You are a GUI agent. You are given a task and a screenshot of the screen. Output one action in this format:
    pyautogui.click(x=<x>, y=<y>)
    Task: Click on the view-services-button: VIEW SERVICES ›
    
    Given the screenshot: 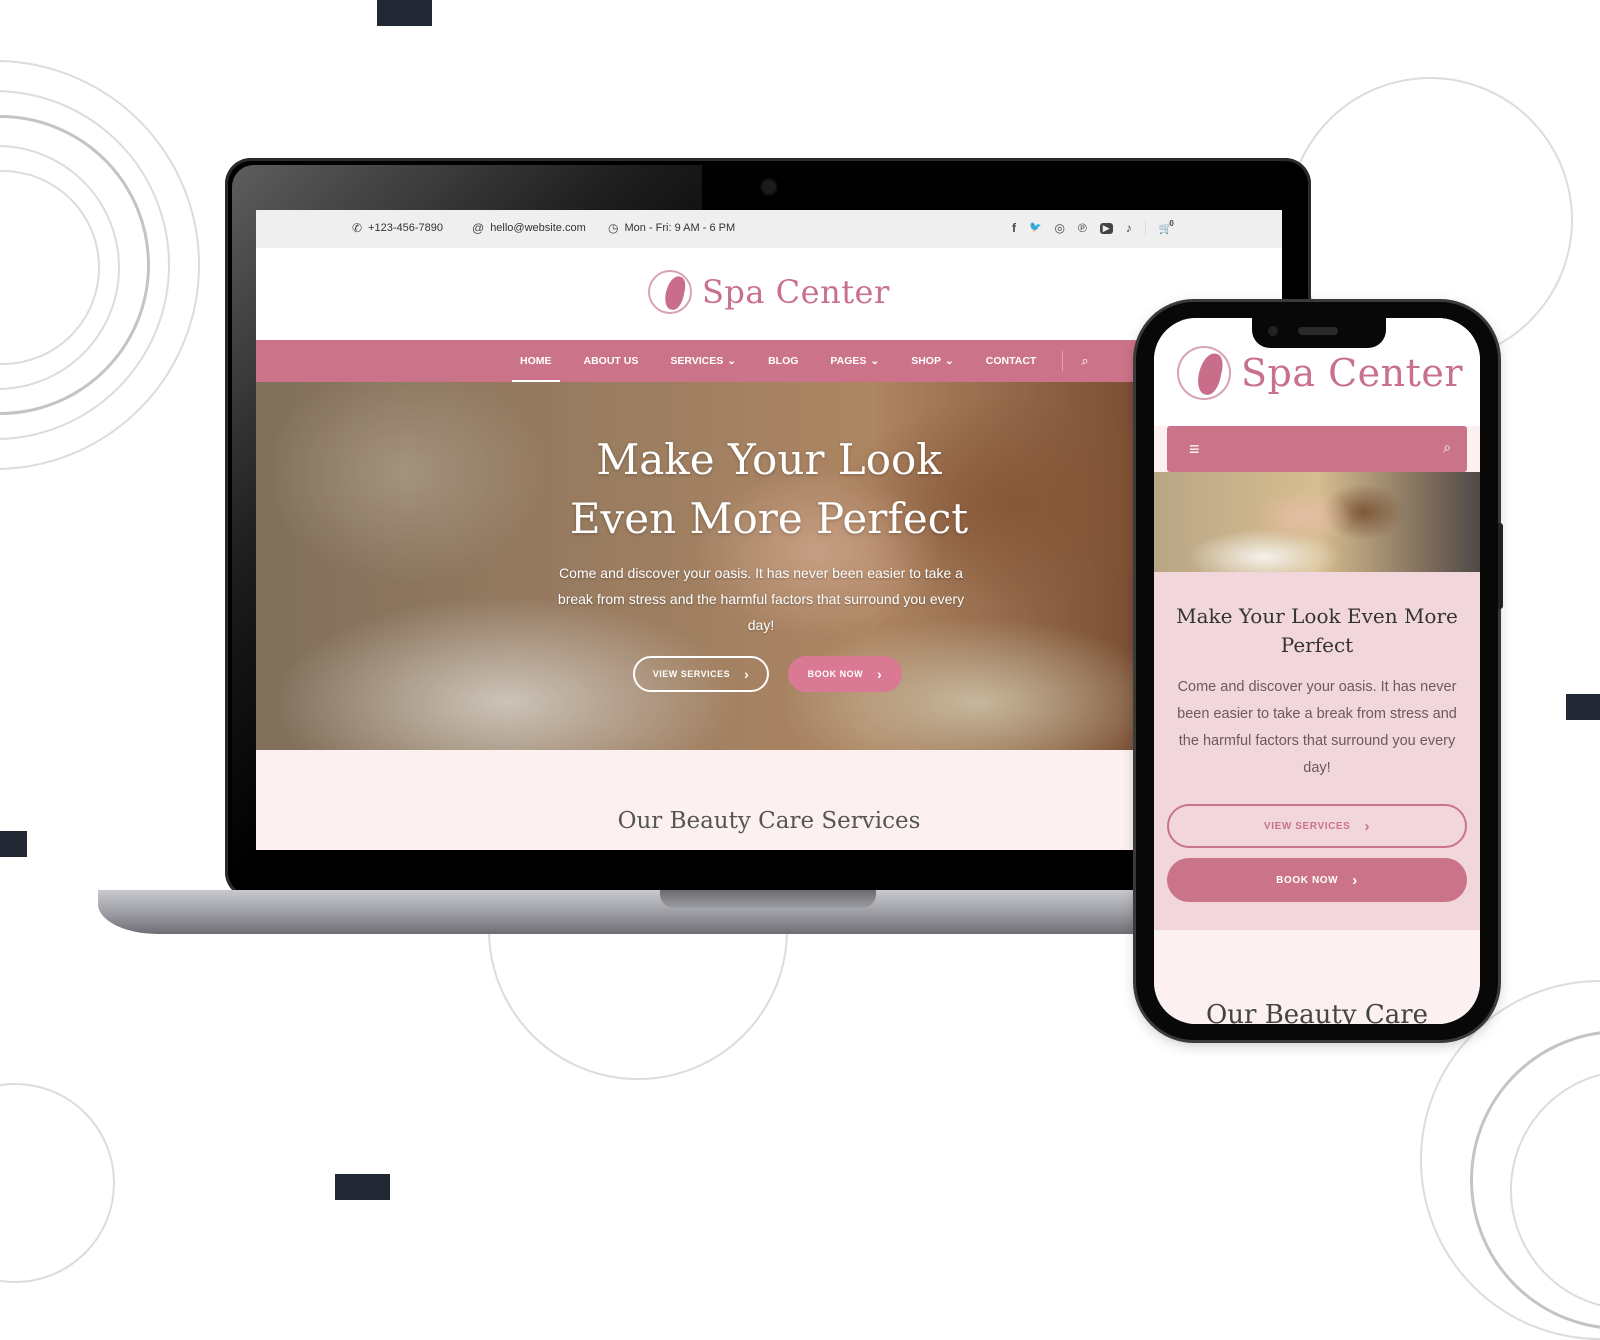 What is the action you would take?
    pyautogui.click(x=701, y=674)
    